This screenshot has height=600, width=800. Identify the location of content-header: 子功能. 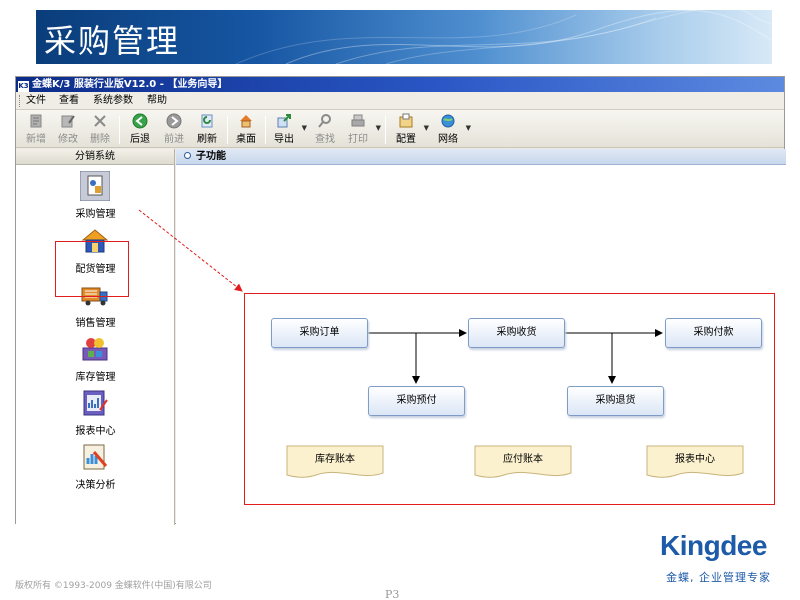
(481, 157).